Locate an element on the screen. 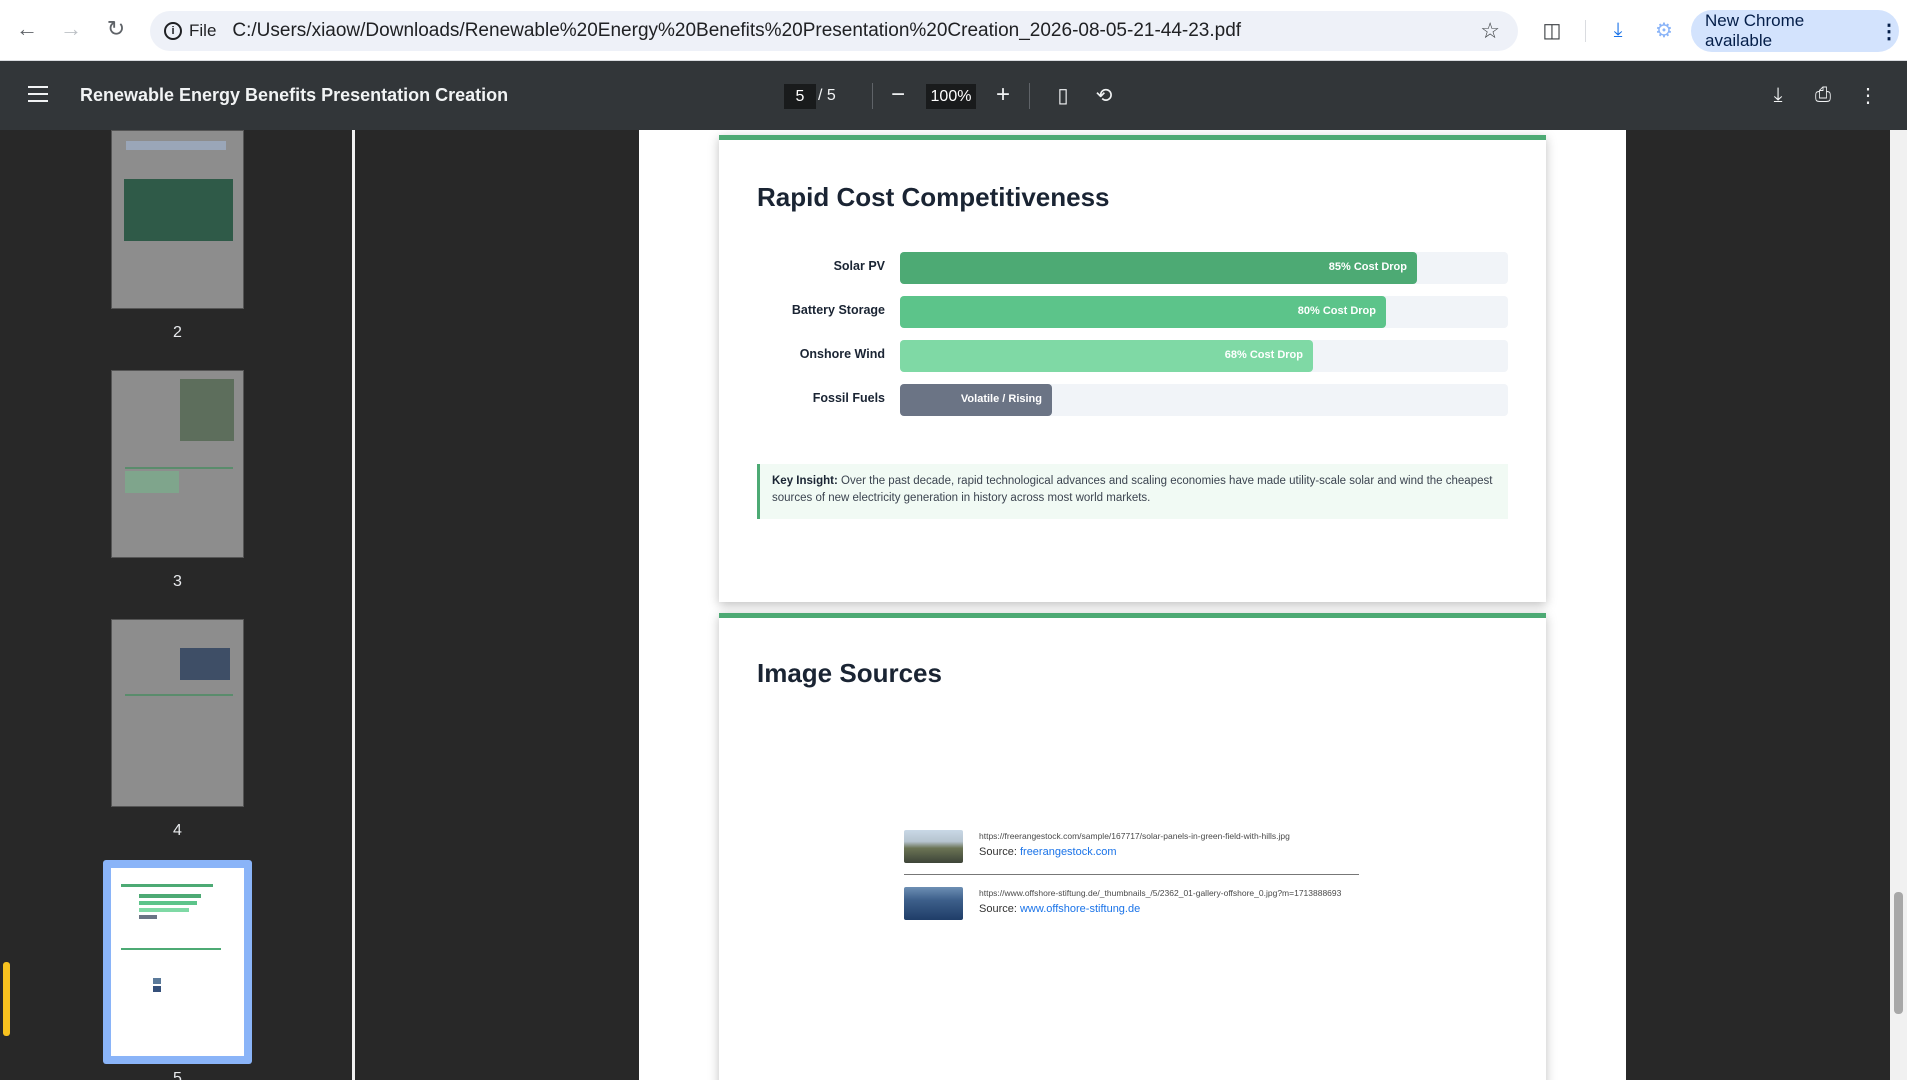 The image size is (1907, 1080). page-number-input: 5 is located at coordinates (800, 96).